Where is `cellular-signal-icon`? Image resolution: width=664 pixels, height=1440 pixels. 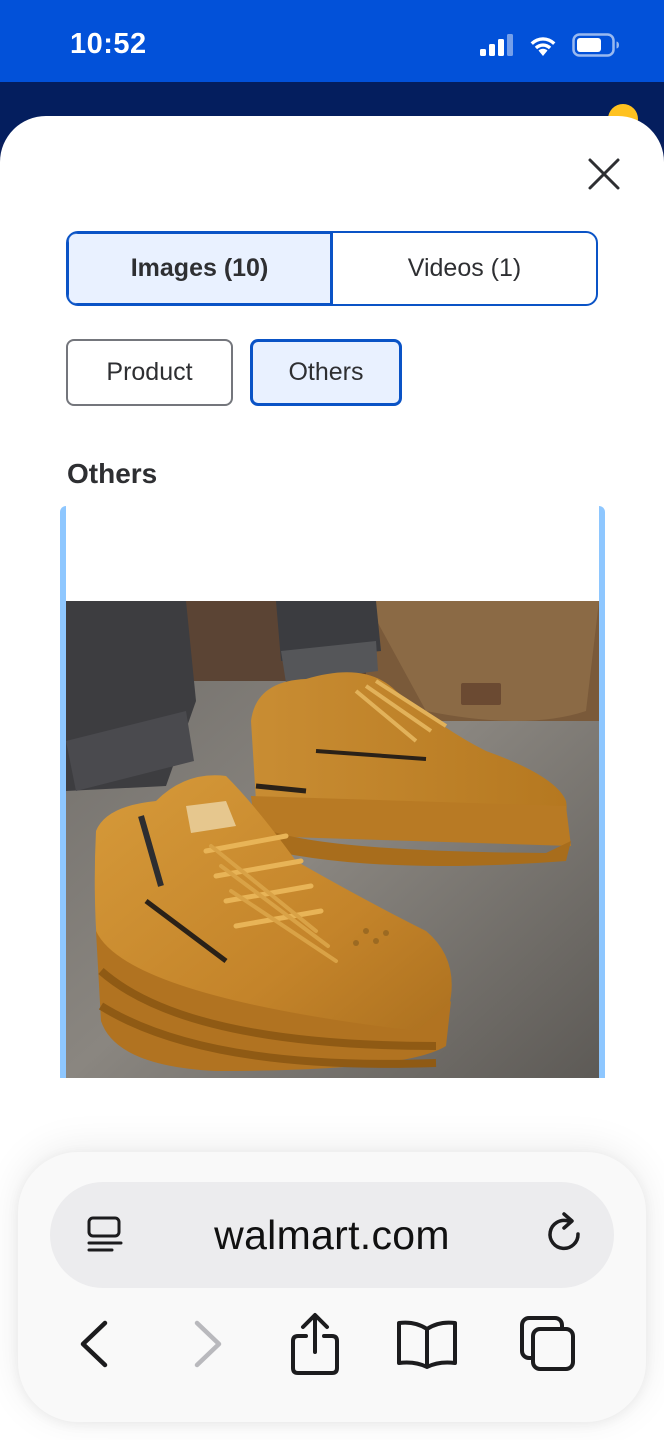
cellular-signal-icon is located at coordinates (497, 45).